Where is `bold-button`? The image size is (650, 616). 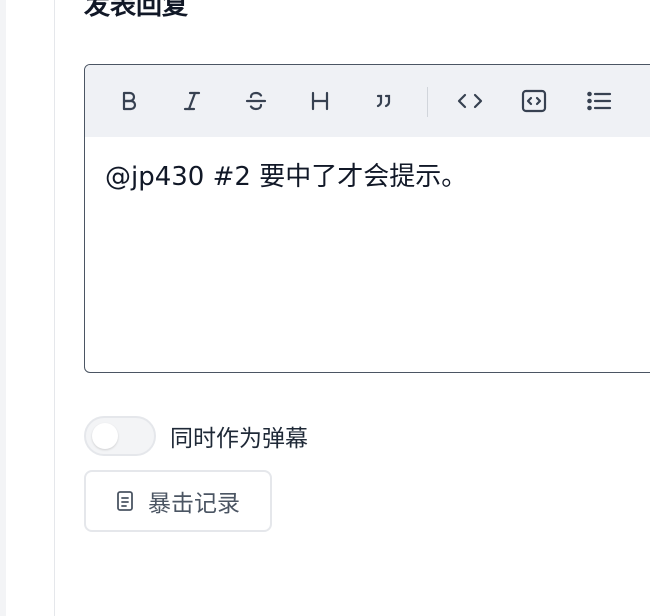 bold-button is located at coordinates (129, 101).